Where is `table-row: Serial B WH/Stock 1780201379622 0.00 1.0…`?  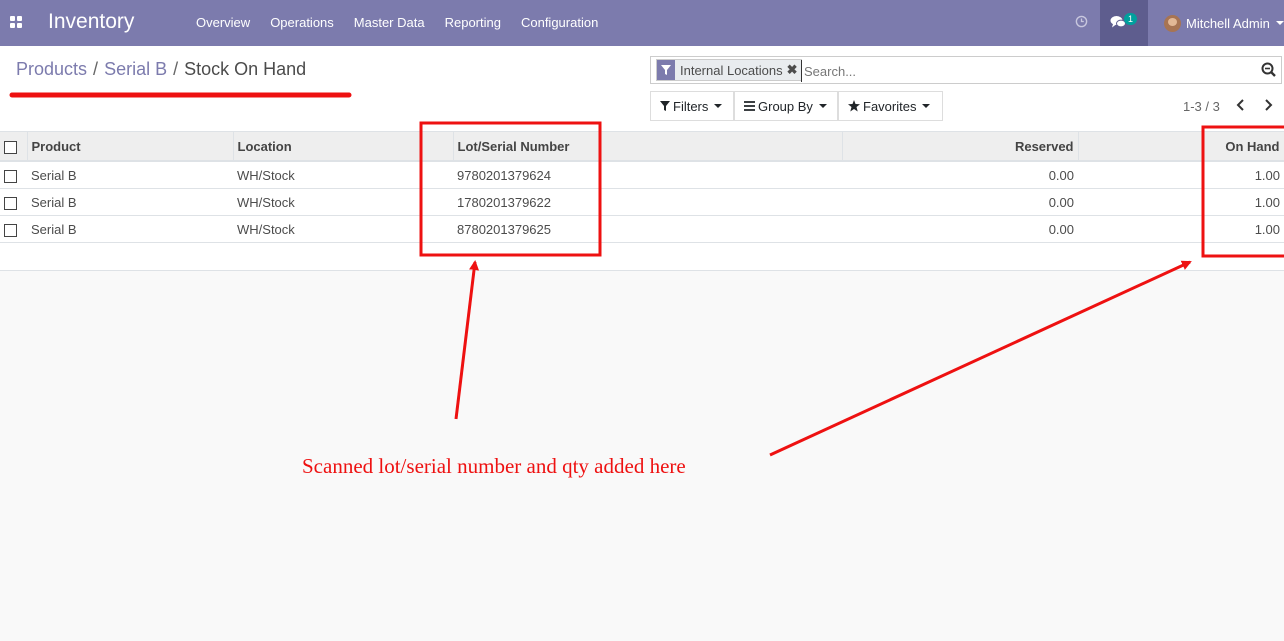 table-row: Serial B WH/Stock 1780201379622 0.00 1.0… is located at coordinates (642, 202).